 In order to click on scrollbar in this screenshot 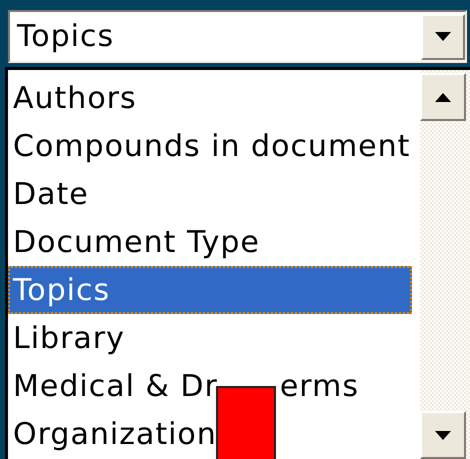, I will do `click(445, 264)`.